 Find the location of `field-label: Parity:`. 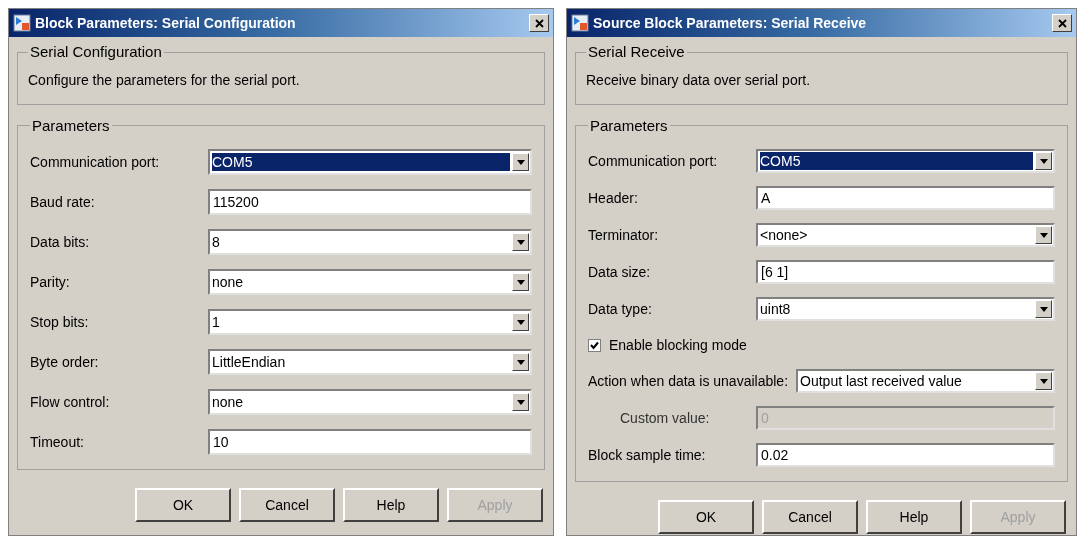

field-label: Parity: is located at coordinates (50, 282).